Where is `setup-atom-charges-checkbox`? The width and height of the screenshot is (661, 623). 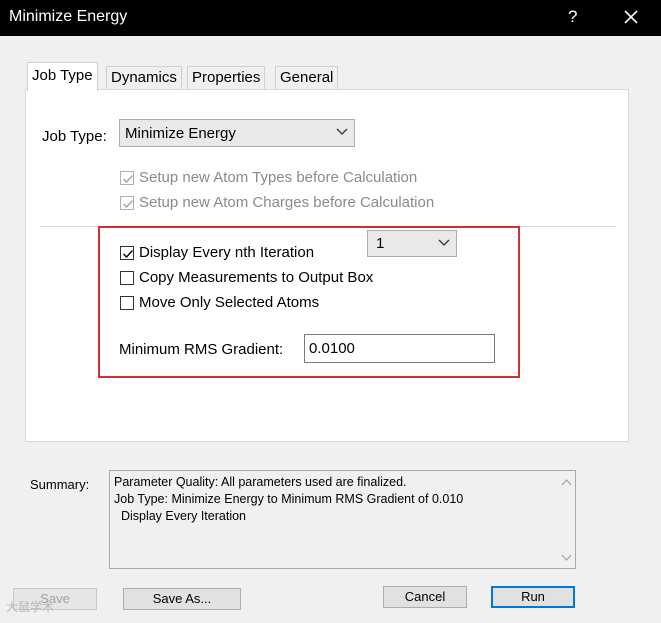
setup-atom-charges-checkbox is located at coordinates (127, 203).